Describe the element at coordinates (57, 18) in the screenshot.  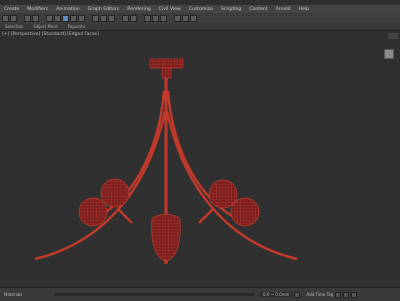
I see `select-by-name-icon` at that location.